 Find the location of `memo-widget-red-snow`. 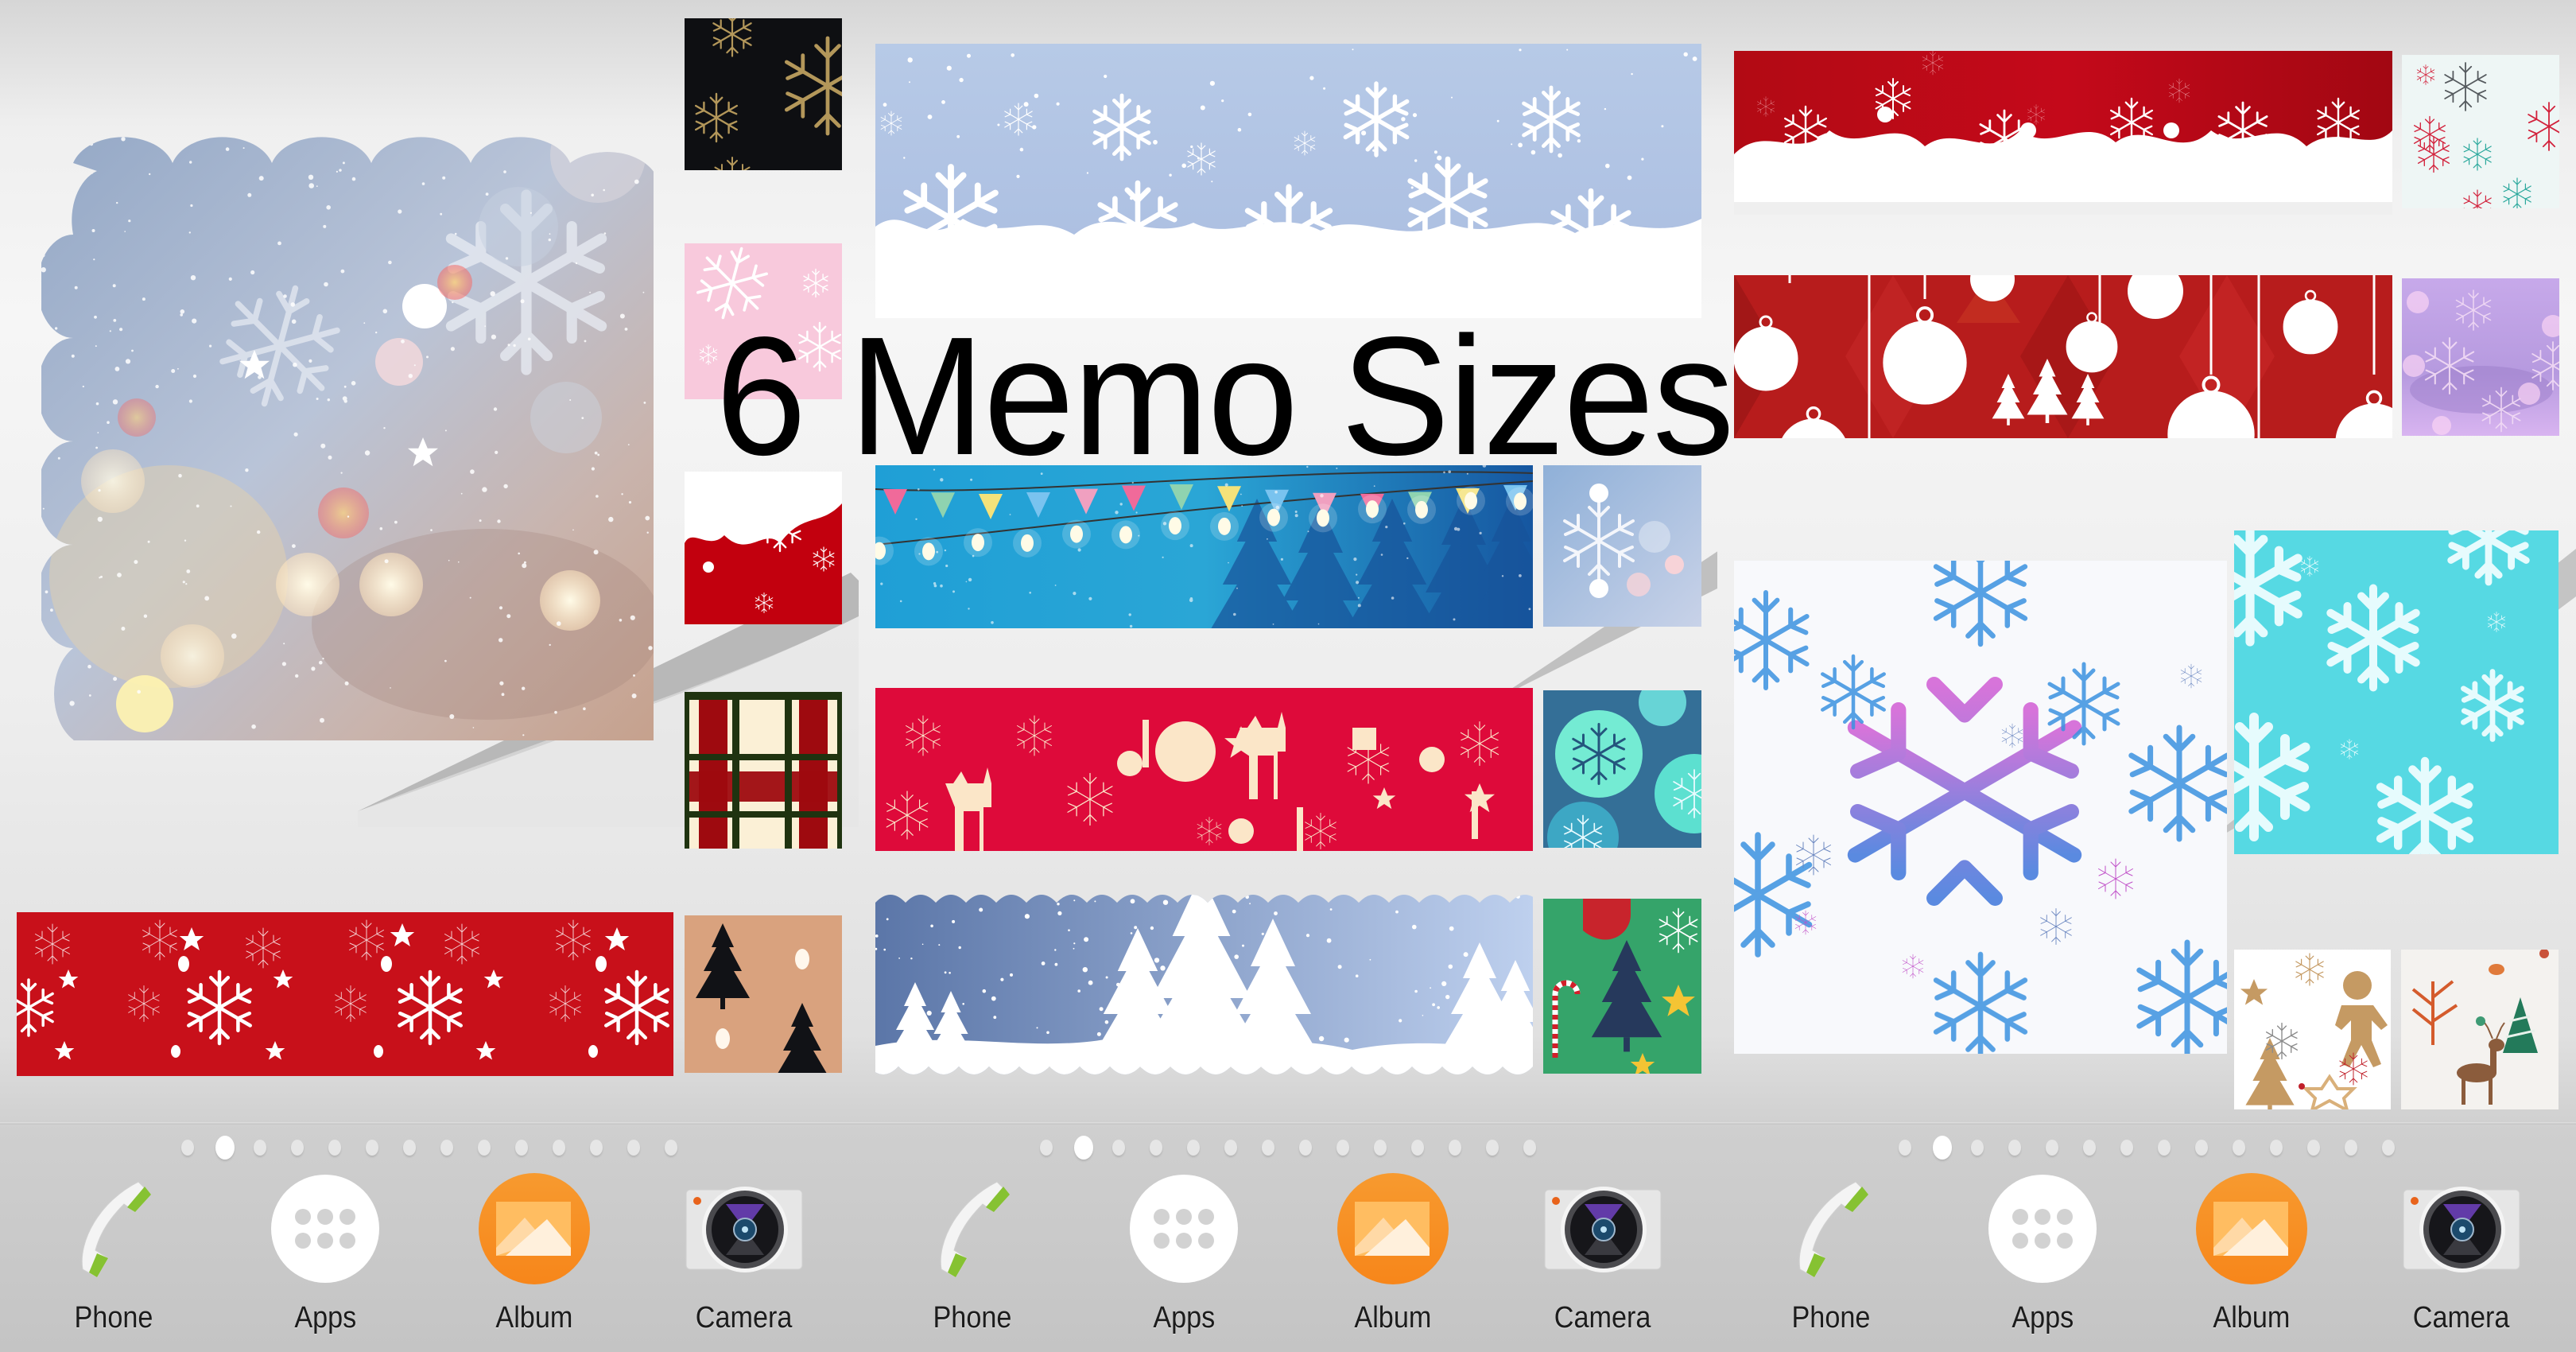

memo-widget-red-snow is located at coordinates (764, 548).